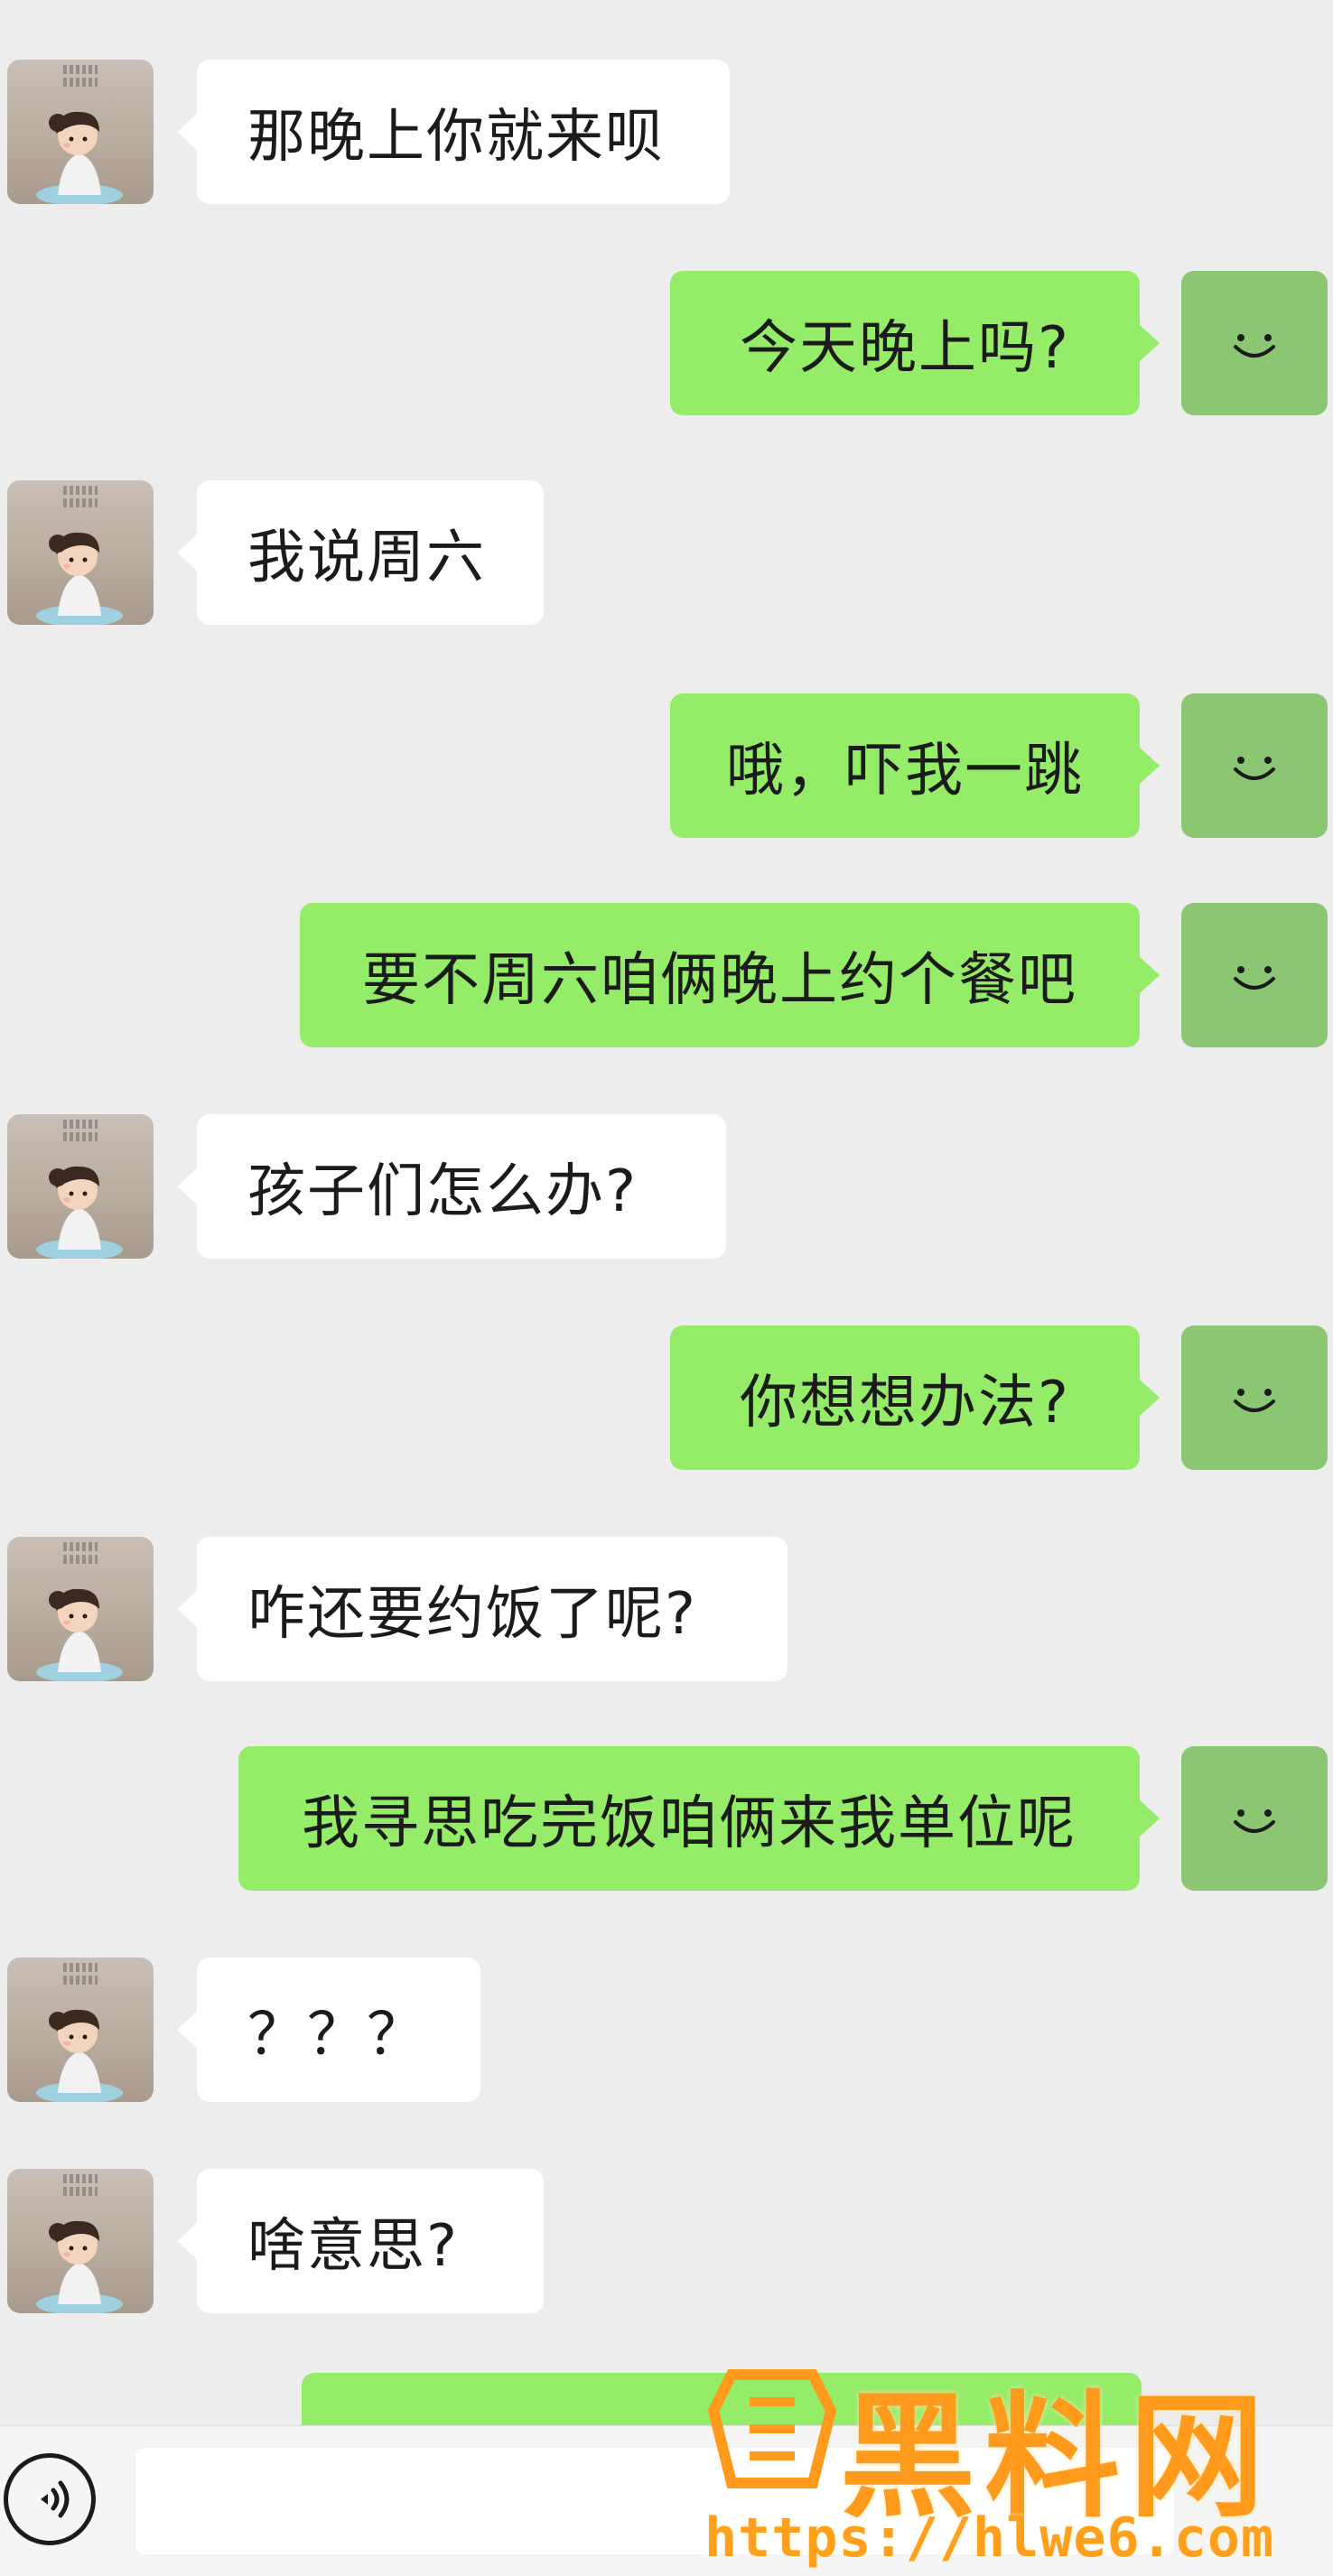 Image resolution: width=1333 pixels, height=2576 pixels. I want to click on message-text: 你想想办法?, so click(905, 1403).